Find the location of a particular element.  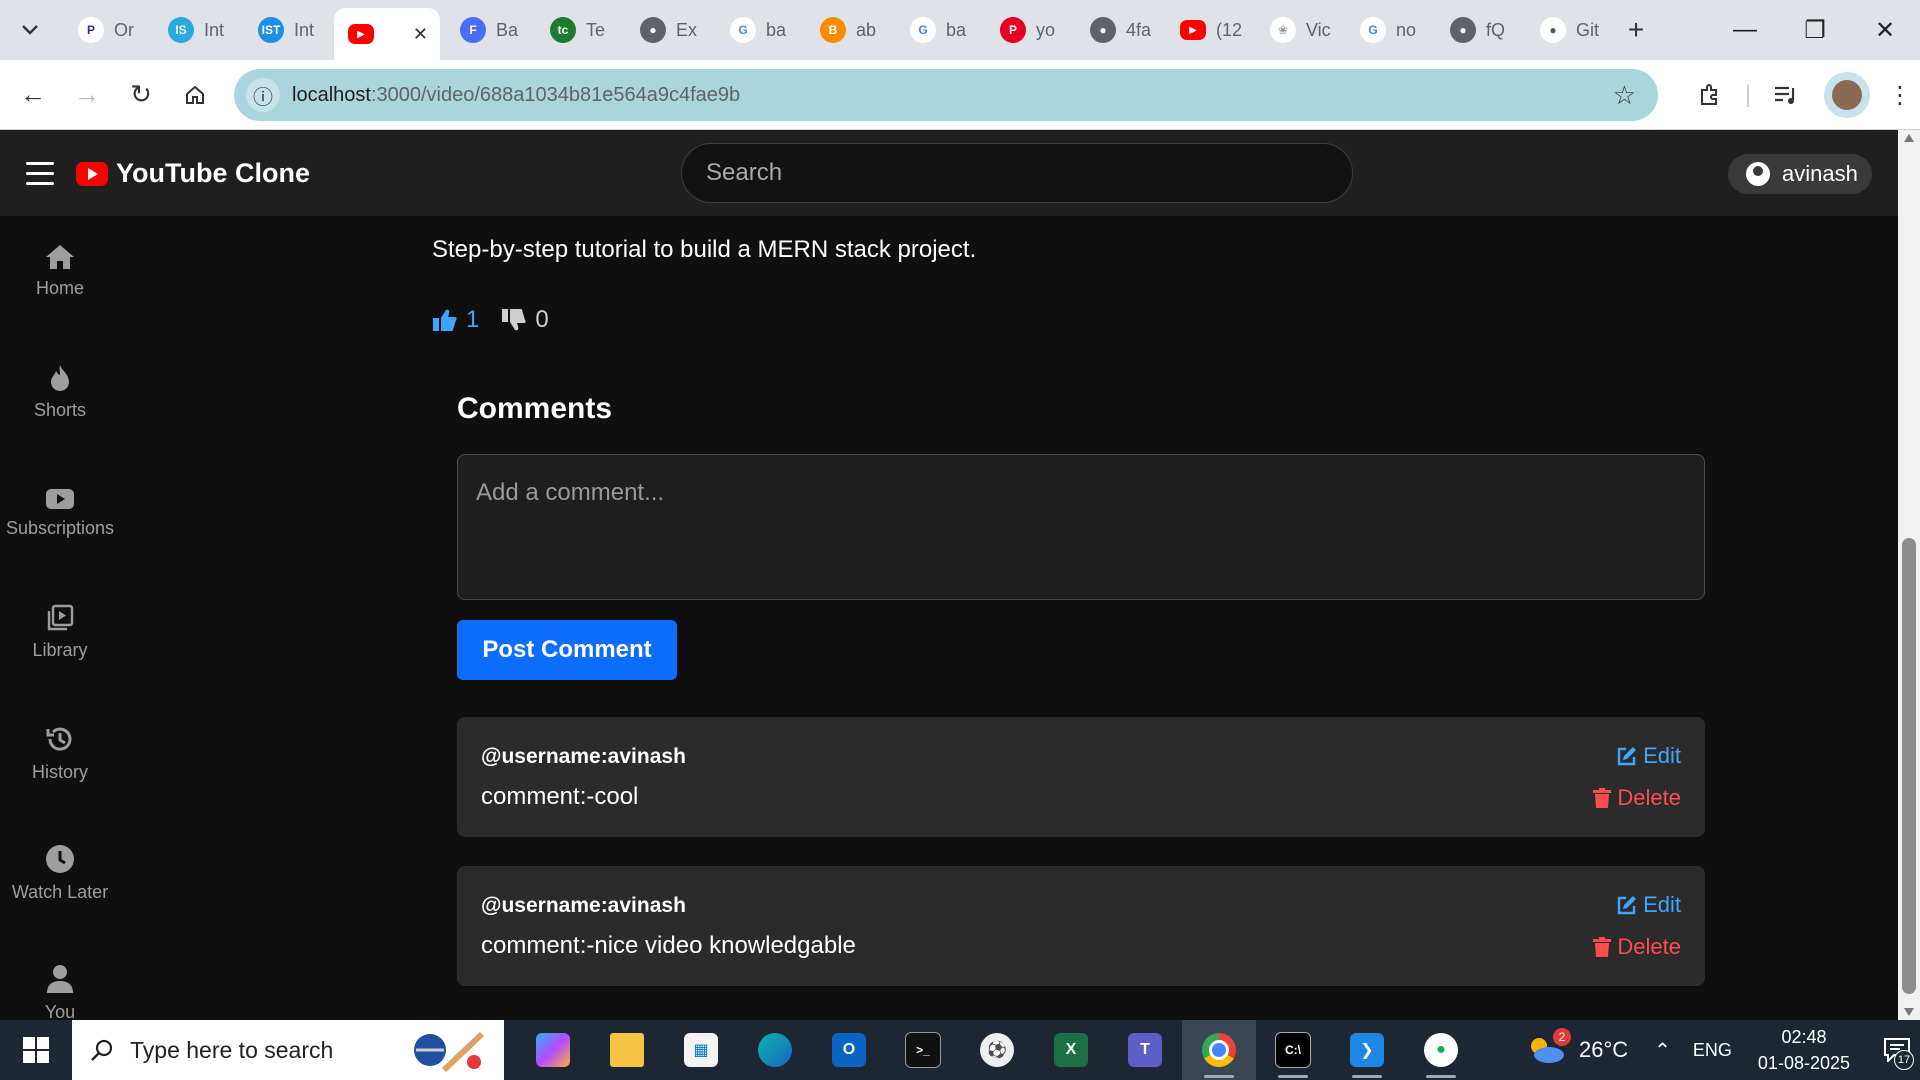

vscode-icon: ❯ is located at coordinates (1367, 1050).